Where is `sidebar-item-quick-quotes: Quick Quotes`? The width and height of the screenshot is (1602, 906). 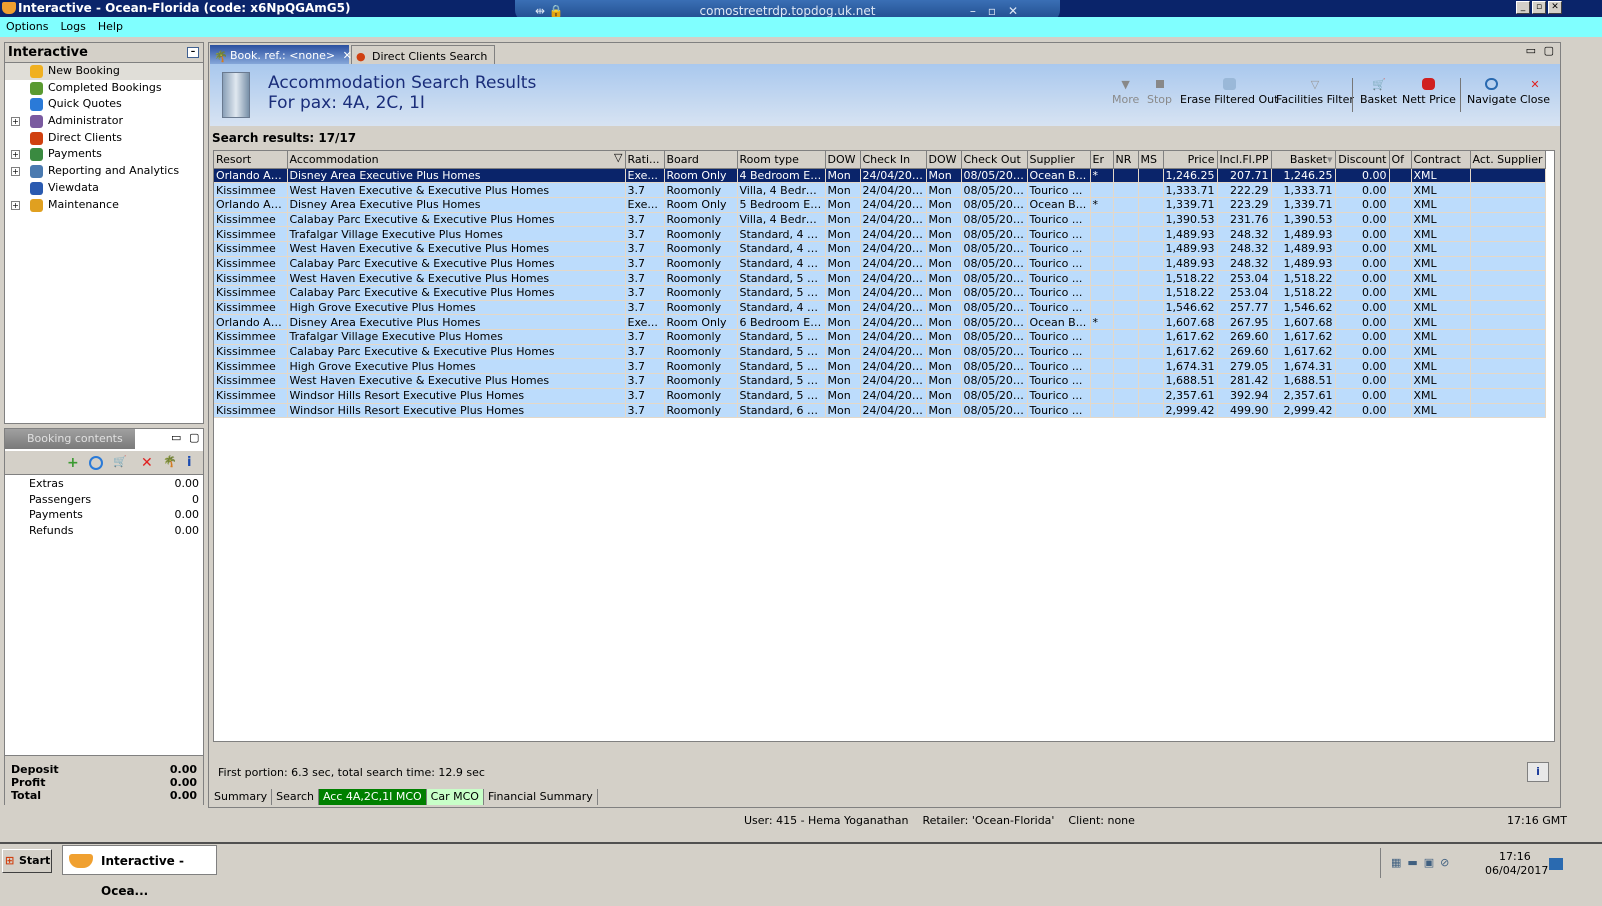
sidebar-item-quick-quotes: Quick Quotes is located at coordinates (104, 104).